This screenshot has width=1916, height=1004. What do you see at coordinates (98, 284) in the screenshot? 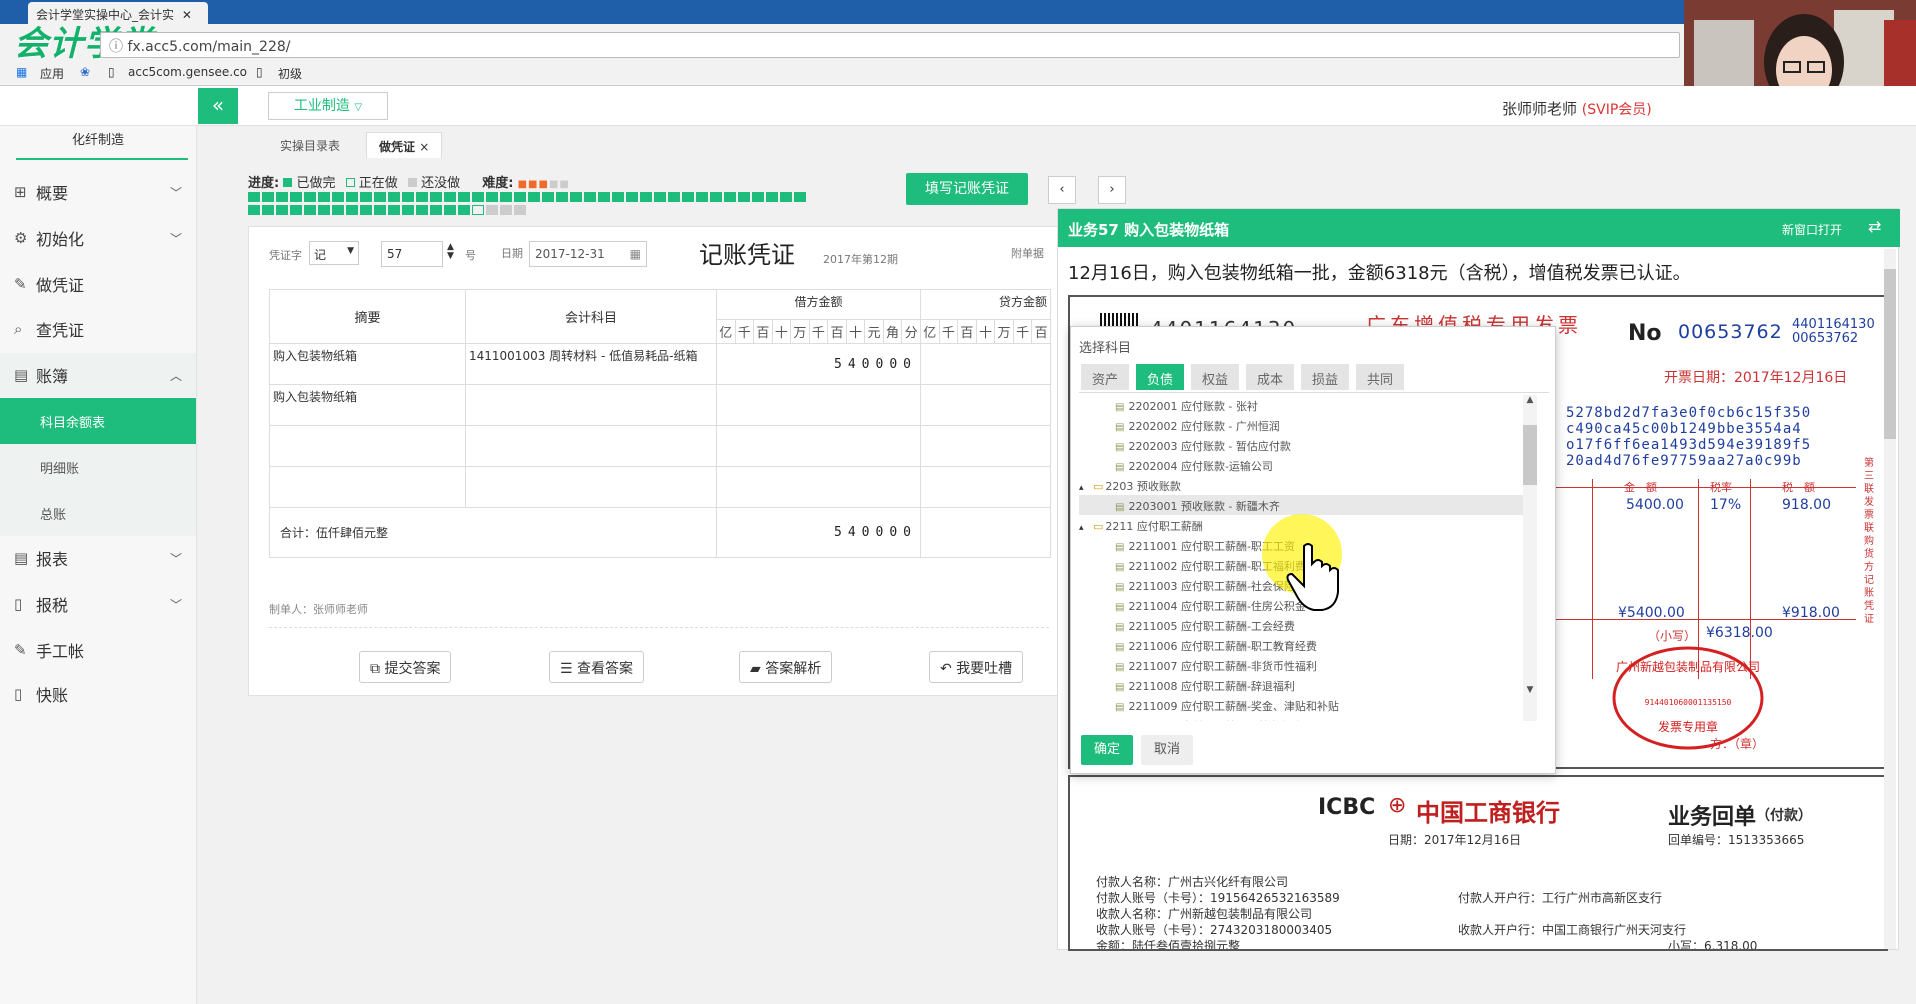
I see `sidebar-item-make-voucher: ✎ 做凭证` at bounding box center [98, 284].